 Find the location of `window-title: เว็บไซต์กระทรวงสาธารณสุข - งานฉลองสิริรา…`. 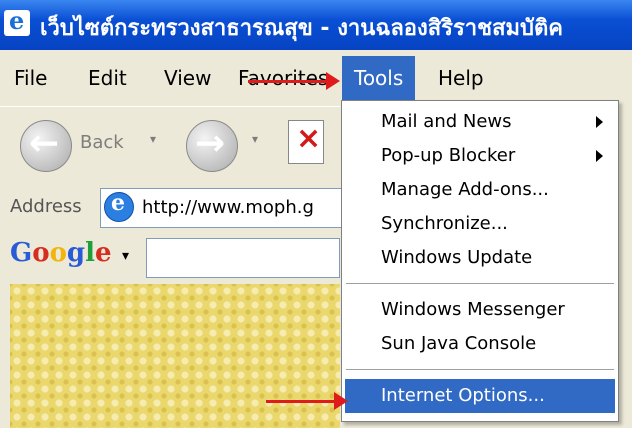

window-title: เว็บไซต์กระทรวงสาธารณสุข - งานฉลองสิริรา… is located at coordinates (301, 28).